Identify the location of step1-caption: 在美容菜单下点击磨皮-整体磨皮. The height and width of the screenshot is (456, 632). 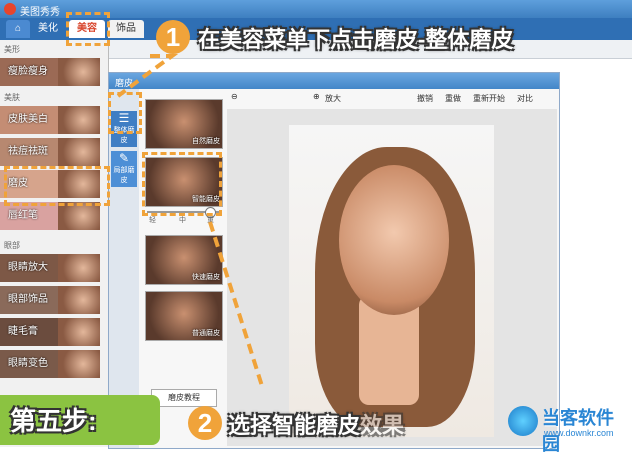
(356, 39).